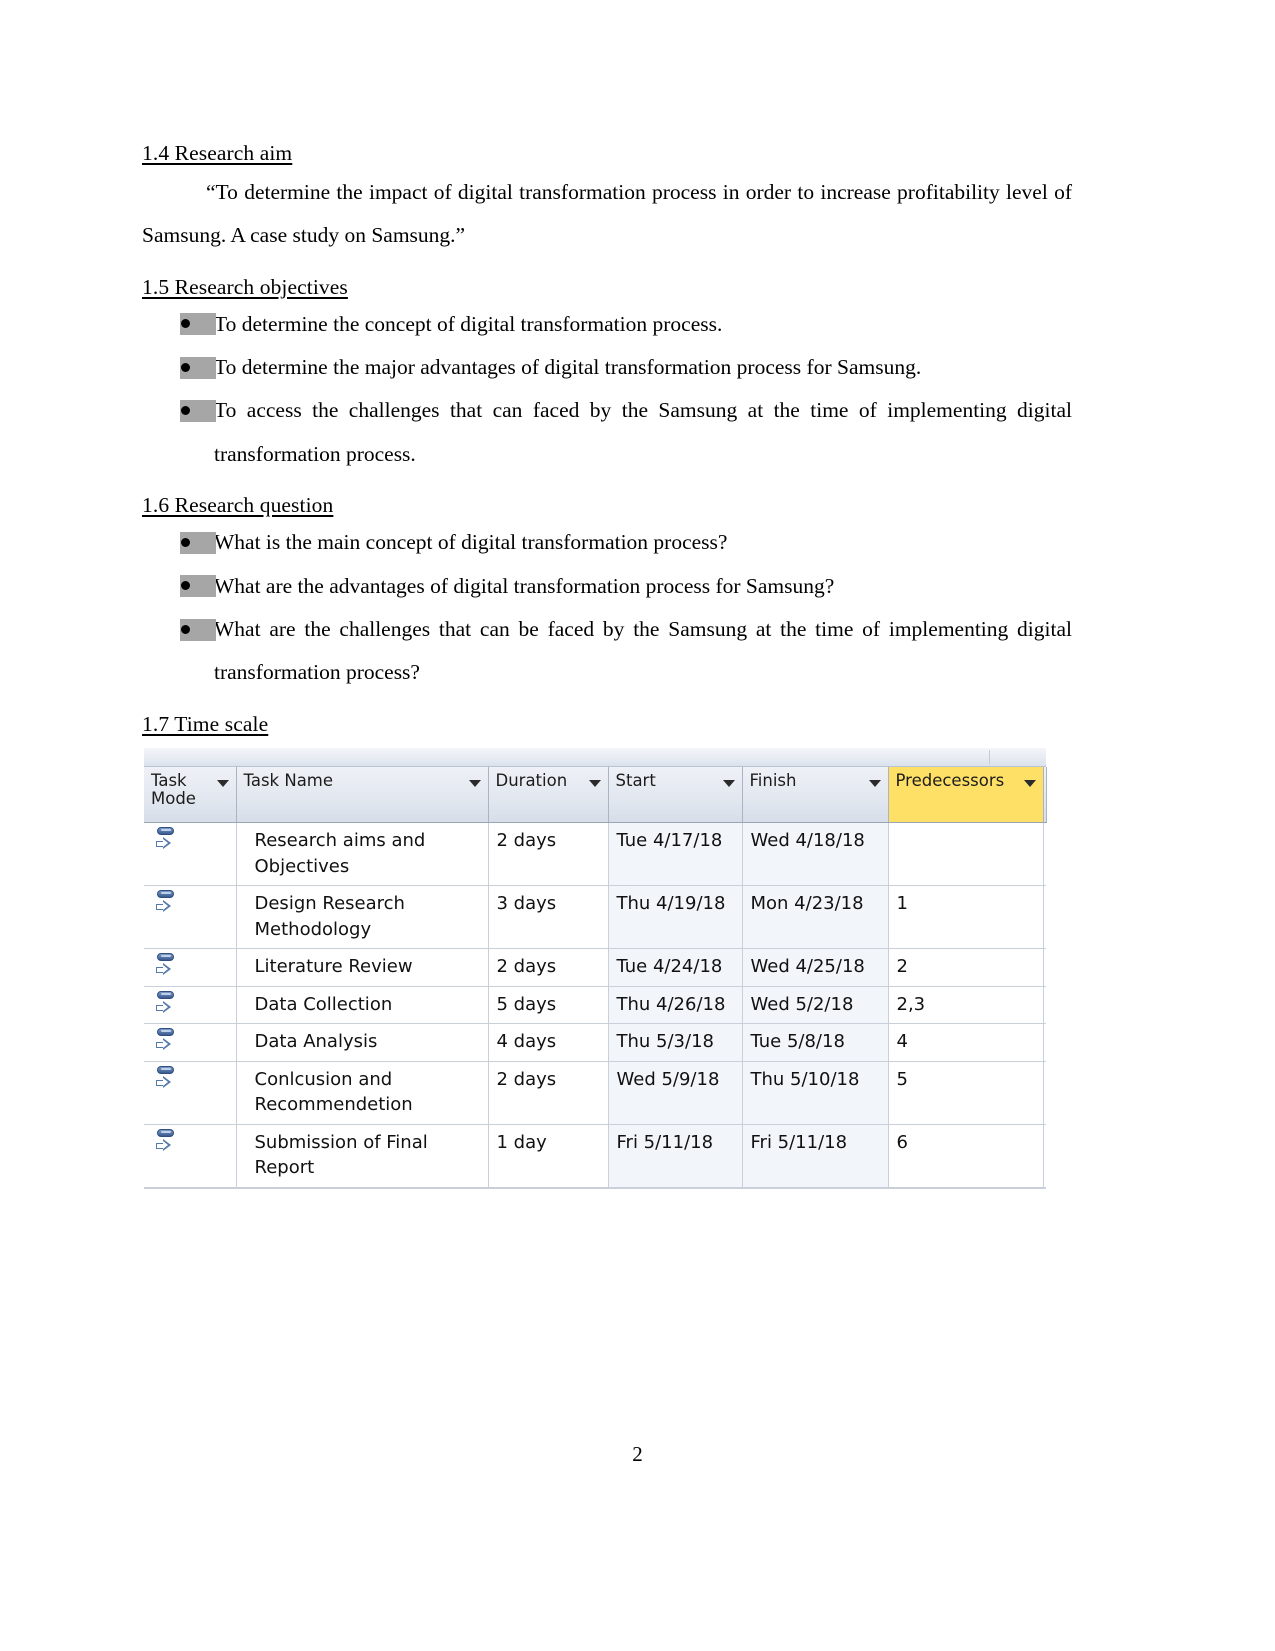 This screenshot has height=1651, width=1275. What do you see at coordinates (362, 1042) in the screenshot?
I see `task-name-cell: Data Analysis` at bounding box center [362, 1042].